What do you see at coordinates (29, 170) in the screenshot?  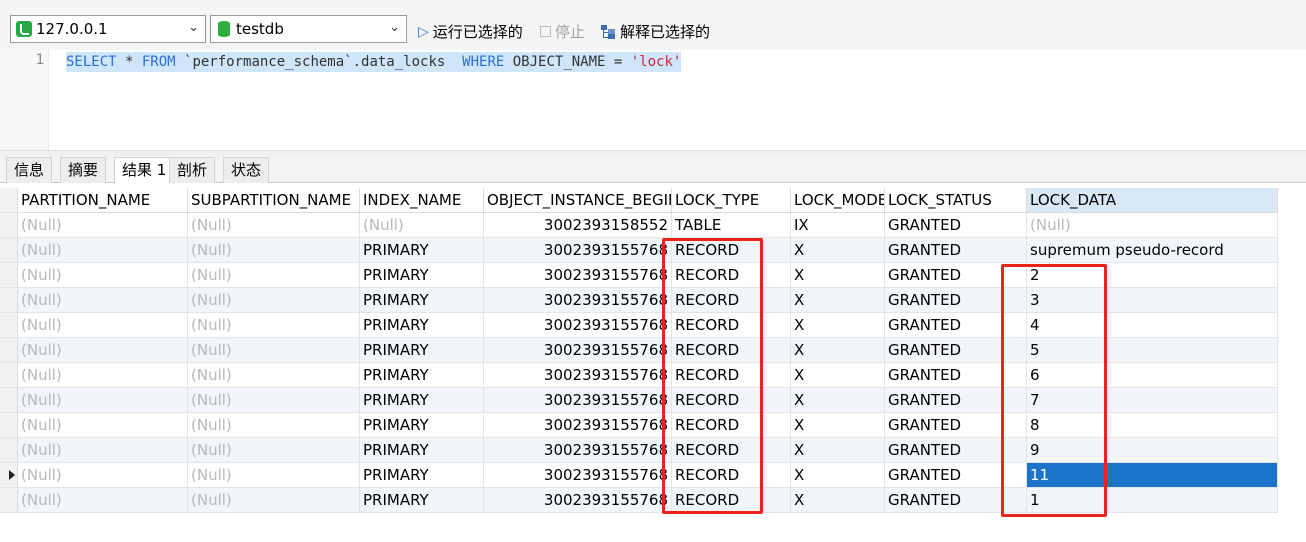 I see `tab-info: 信息` at bounding box center [29, 170].